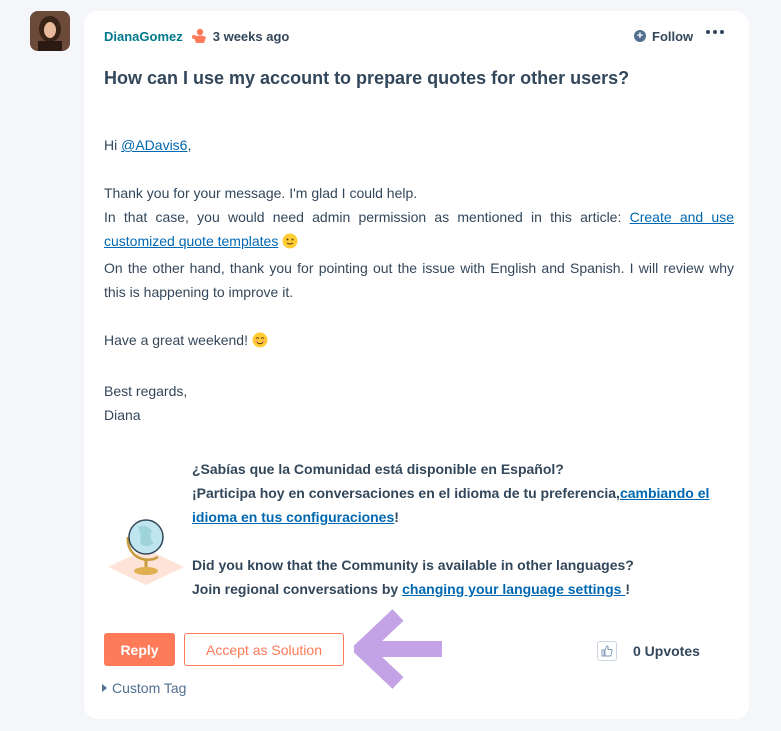 The height and width of the screenshot is (731, 781). I want to click on custom-tag-label: Custom Tag, so click(149, 688).